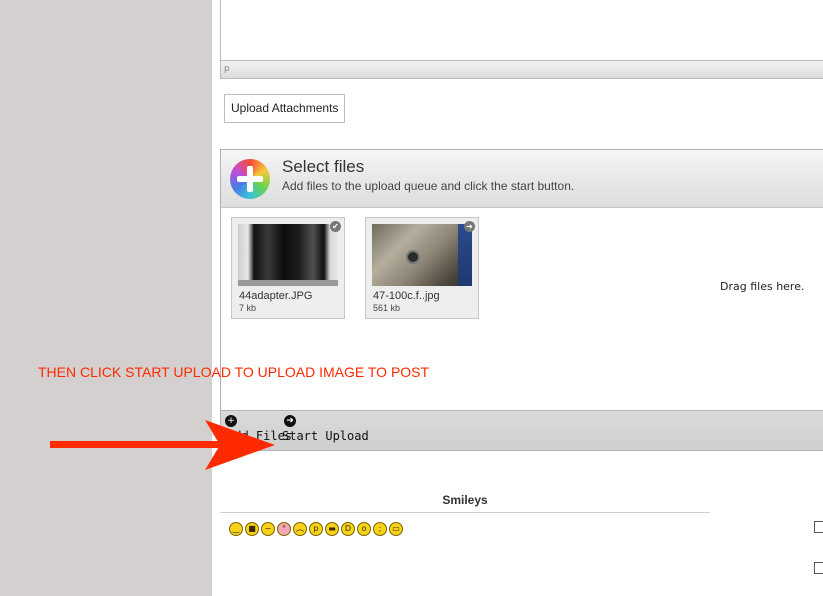  I want to click on file-item: ✔ 44adapter.JPG 7 kb, so click(288, 268).